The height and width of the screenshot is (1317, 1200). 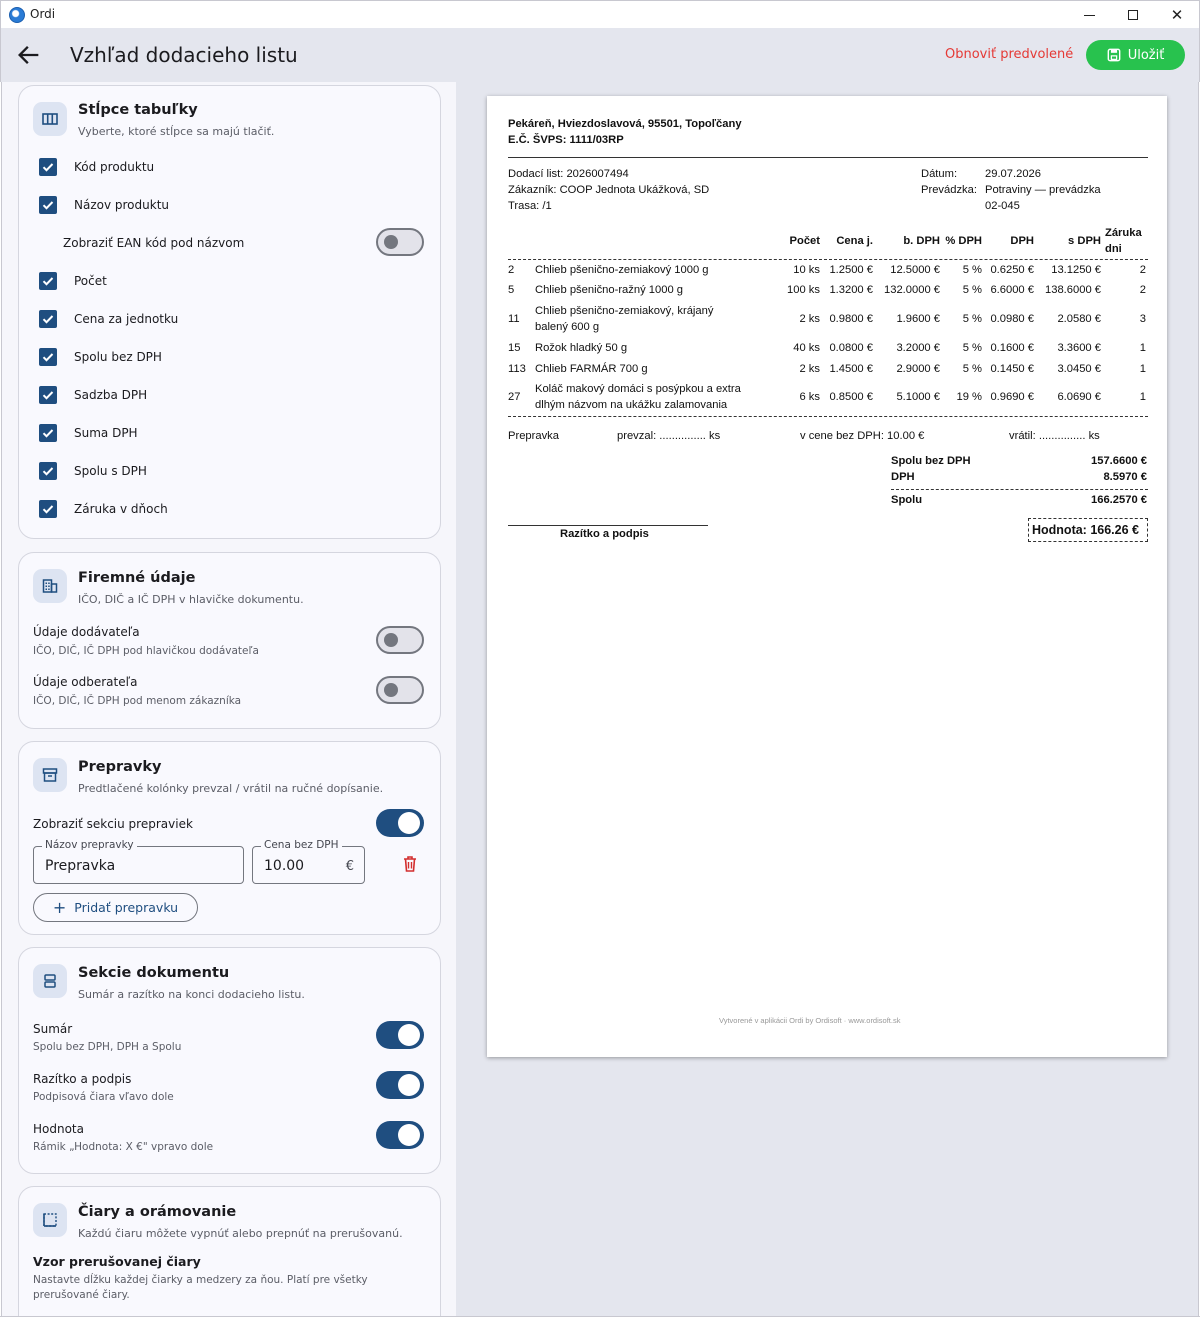 What do you see at coordinates (29, 55) in the screenshot?
I see `back-button` at bounding box center [29, 55].